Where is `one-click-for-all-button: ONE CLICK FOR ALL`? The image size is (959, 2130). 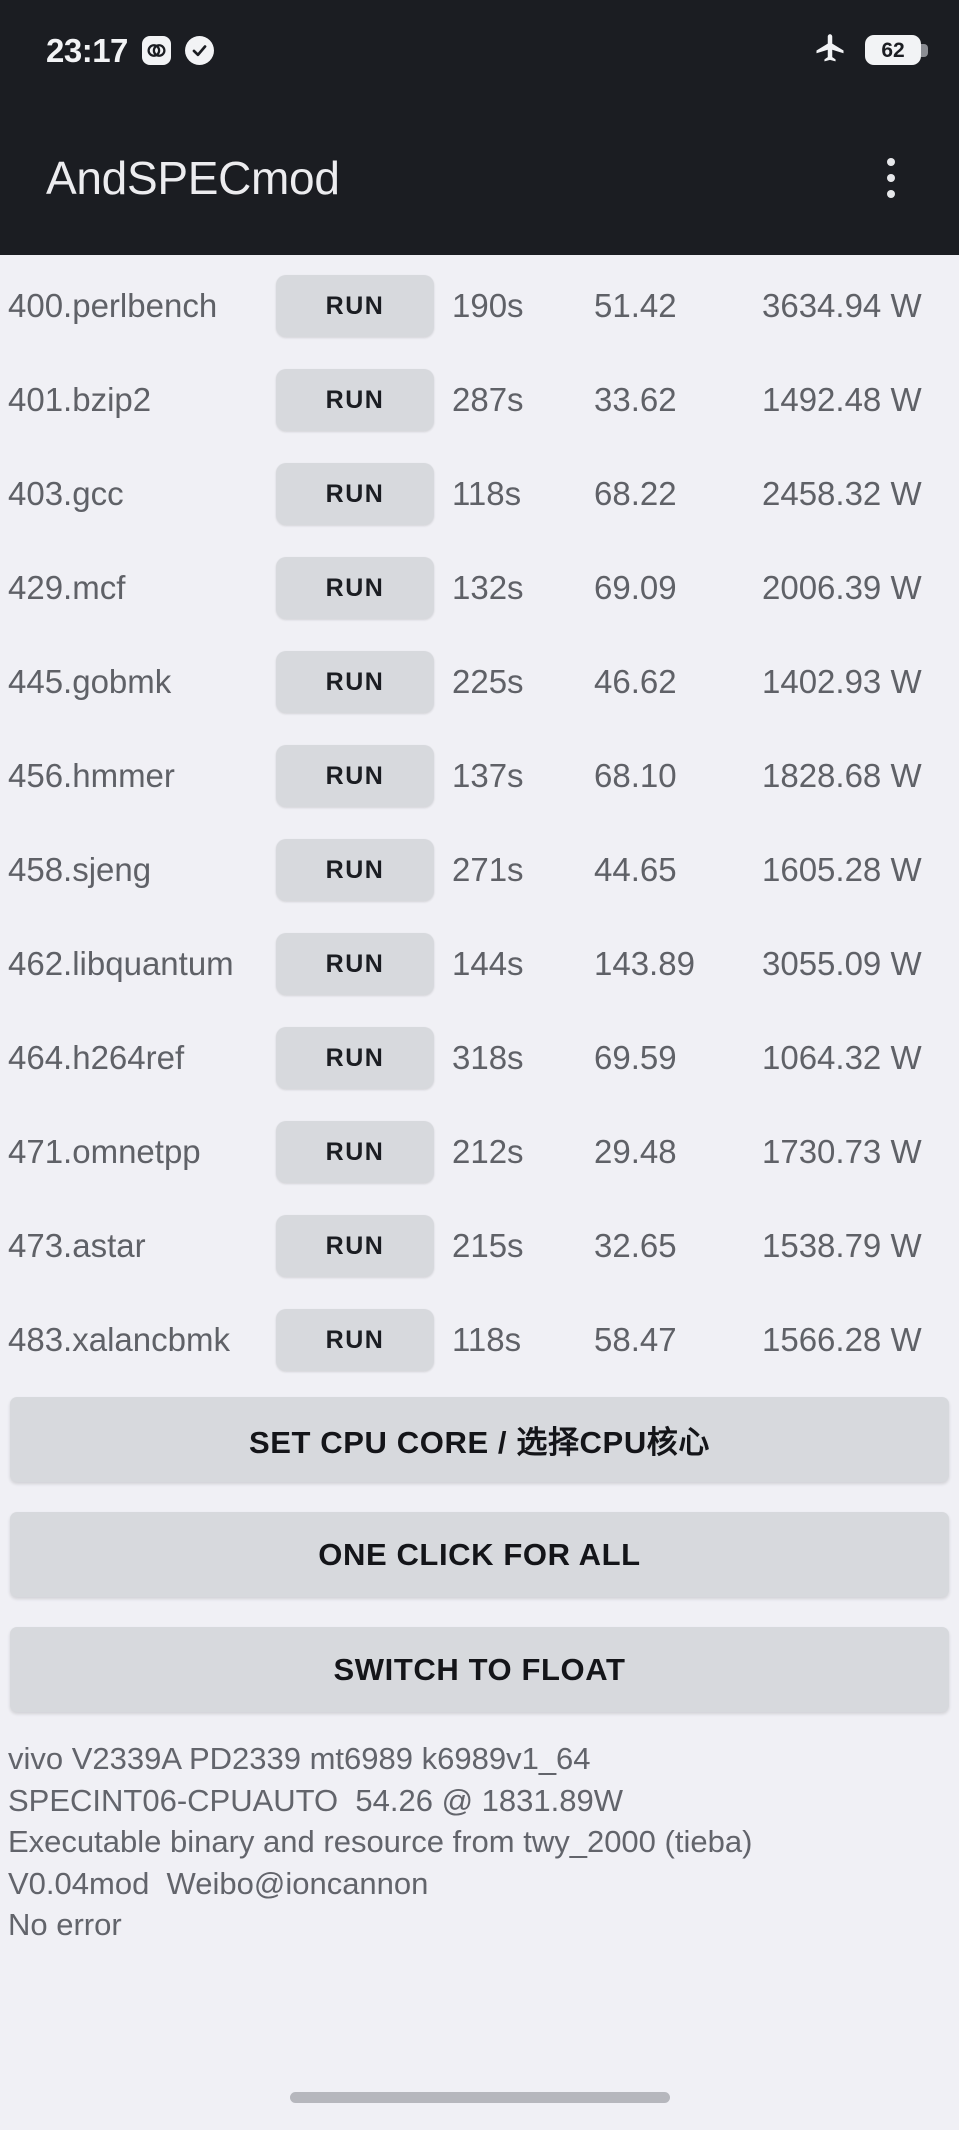 one-click-for-all-button: ONE CLICK FOR ALL is located at coordinates (479, 1554).